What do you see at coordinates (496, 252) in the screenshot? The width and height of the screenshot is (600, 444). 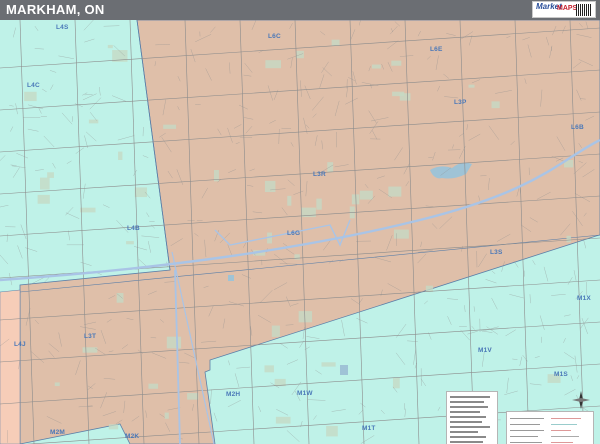 I see `postal-label: L3S` at bounding box center [496, 252].